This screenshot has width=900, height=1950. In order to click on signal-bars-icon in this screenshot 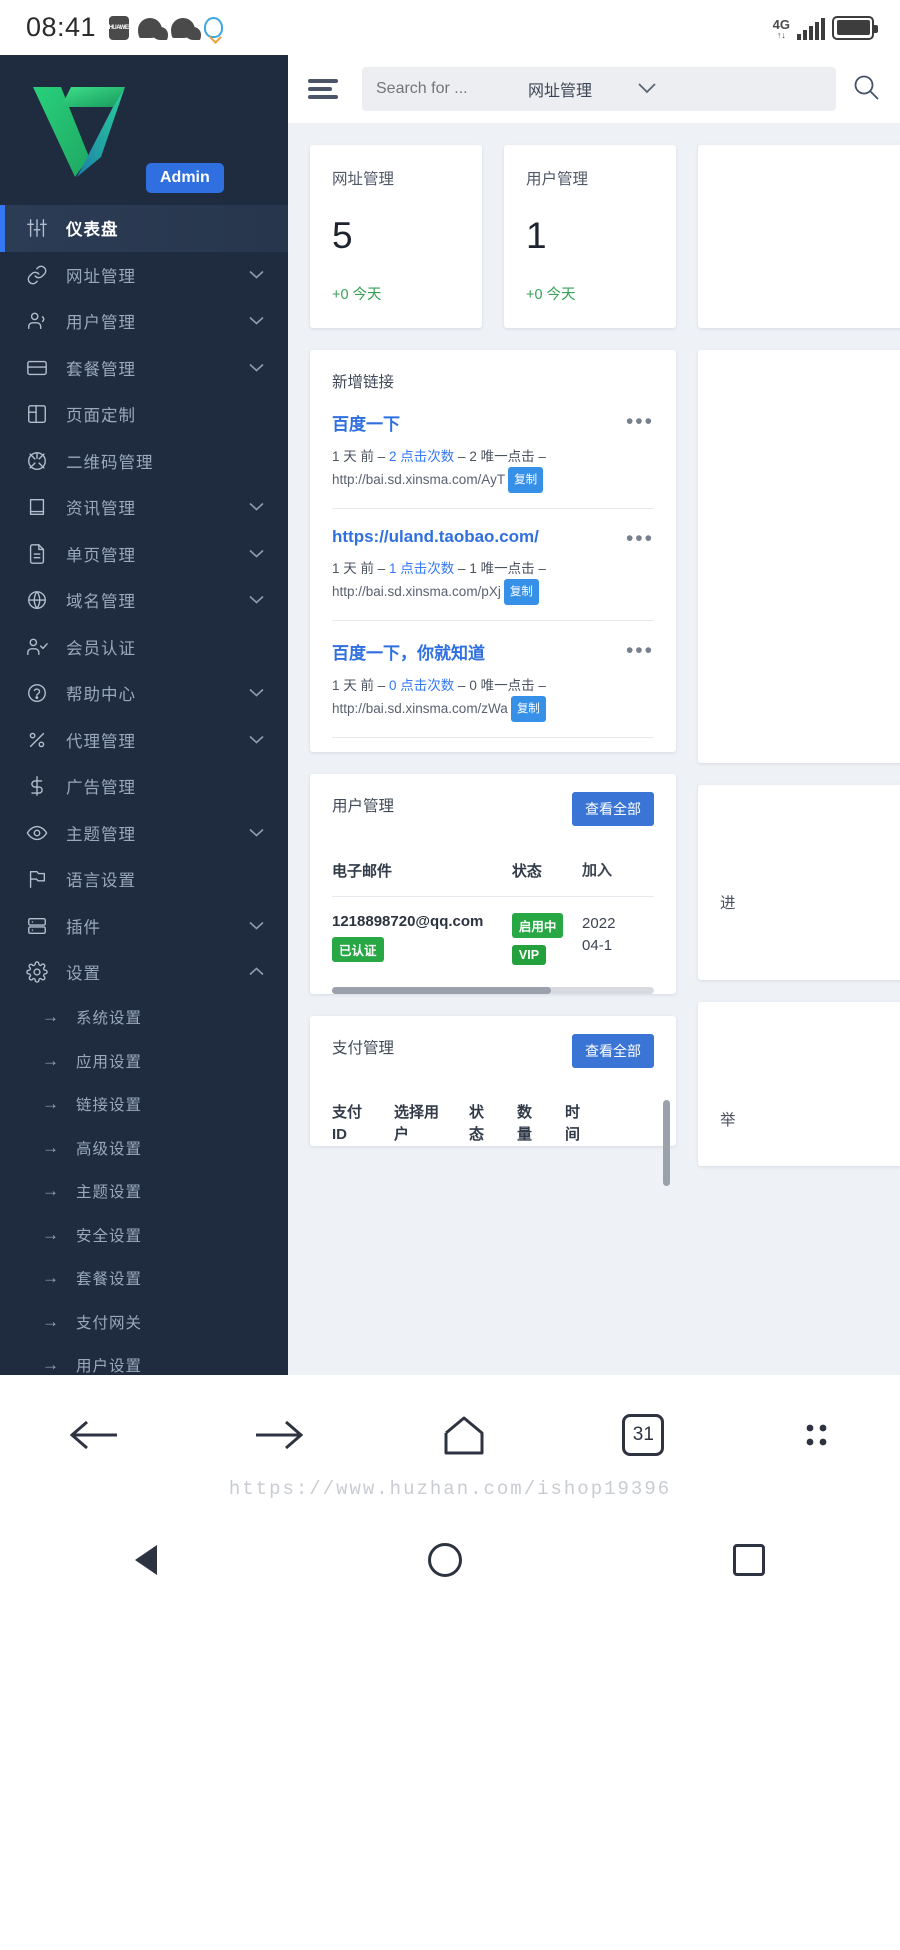, I will do `click(811, 28)`.